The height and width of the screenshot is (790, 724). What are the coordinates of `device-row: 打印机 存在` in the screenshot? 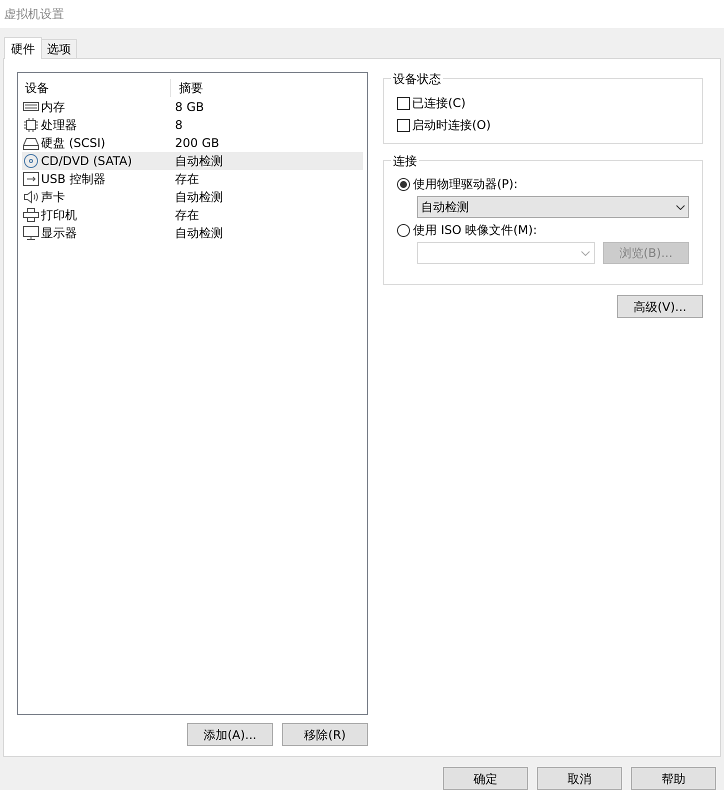 It's located at (192, 215).